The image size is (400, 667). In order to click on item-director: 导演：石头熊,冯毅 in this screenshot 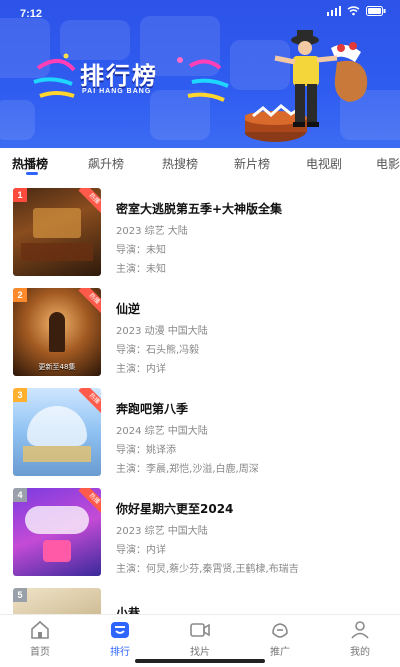, I will do `click(158, 350)`.